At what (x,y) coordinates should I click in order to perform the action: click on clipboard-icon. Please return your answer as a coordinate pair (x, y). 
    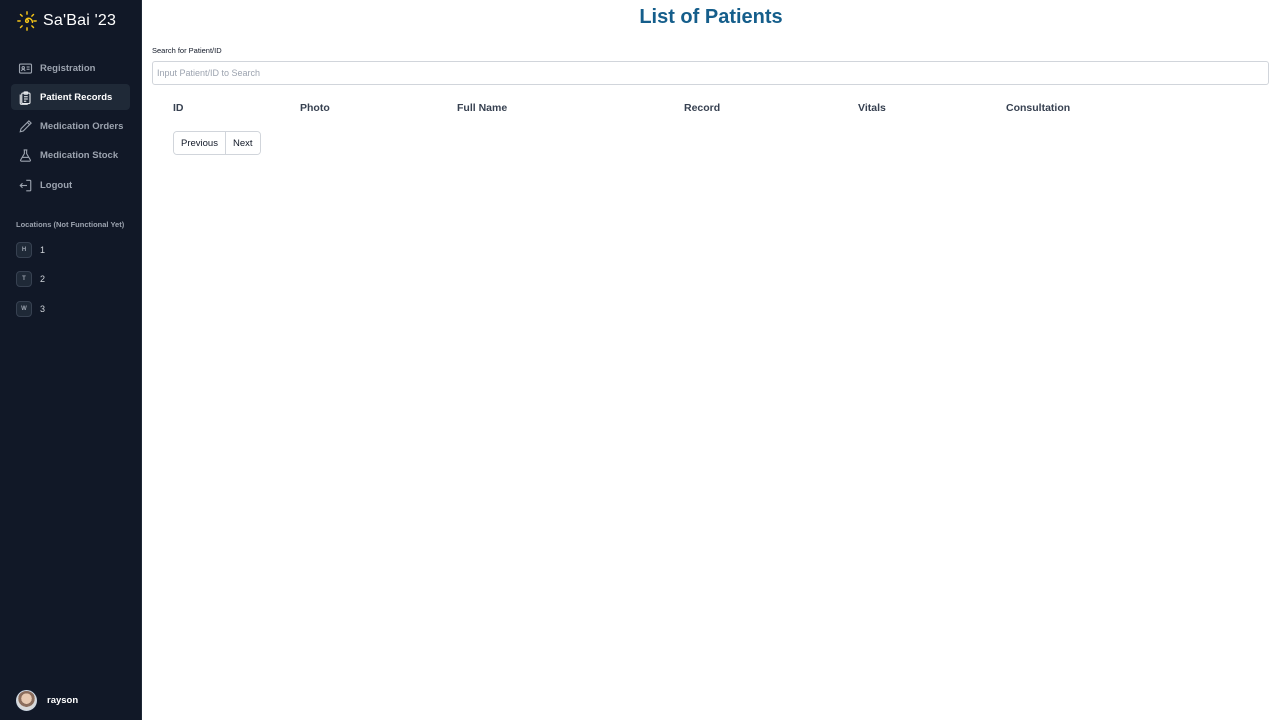
    Looking at the image, I should click on (25, 97).